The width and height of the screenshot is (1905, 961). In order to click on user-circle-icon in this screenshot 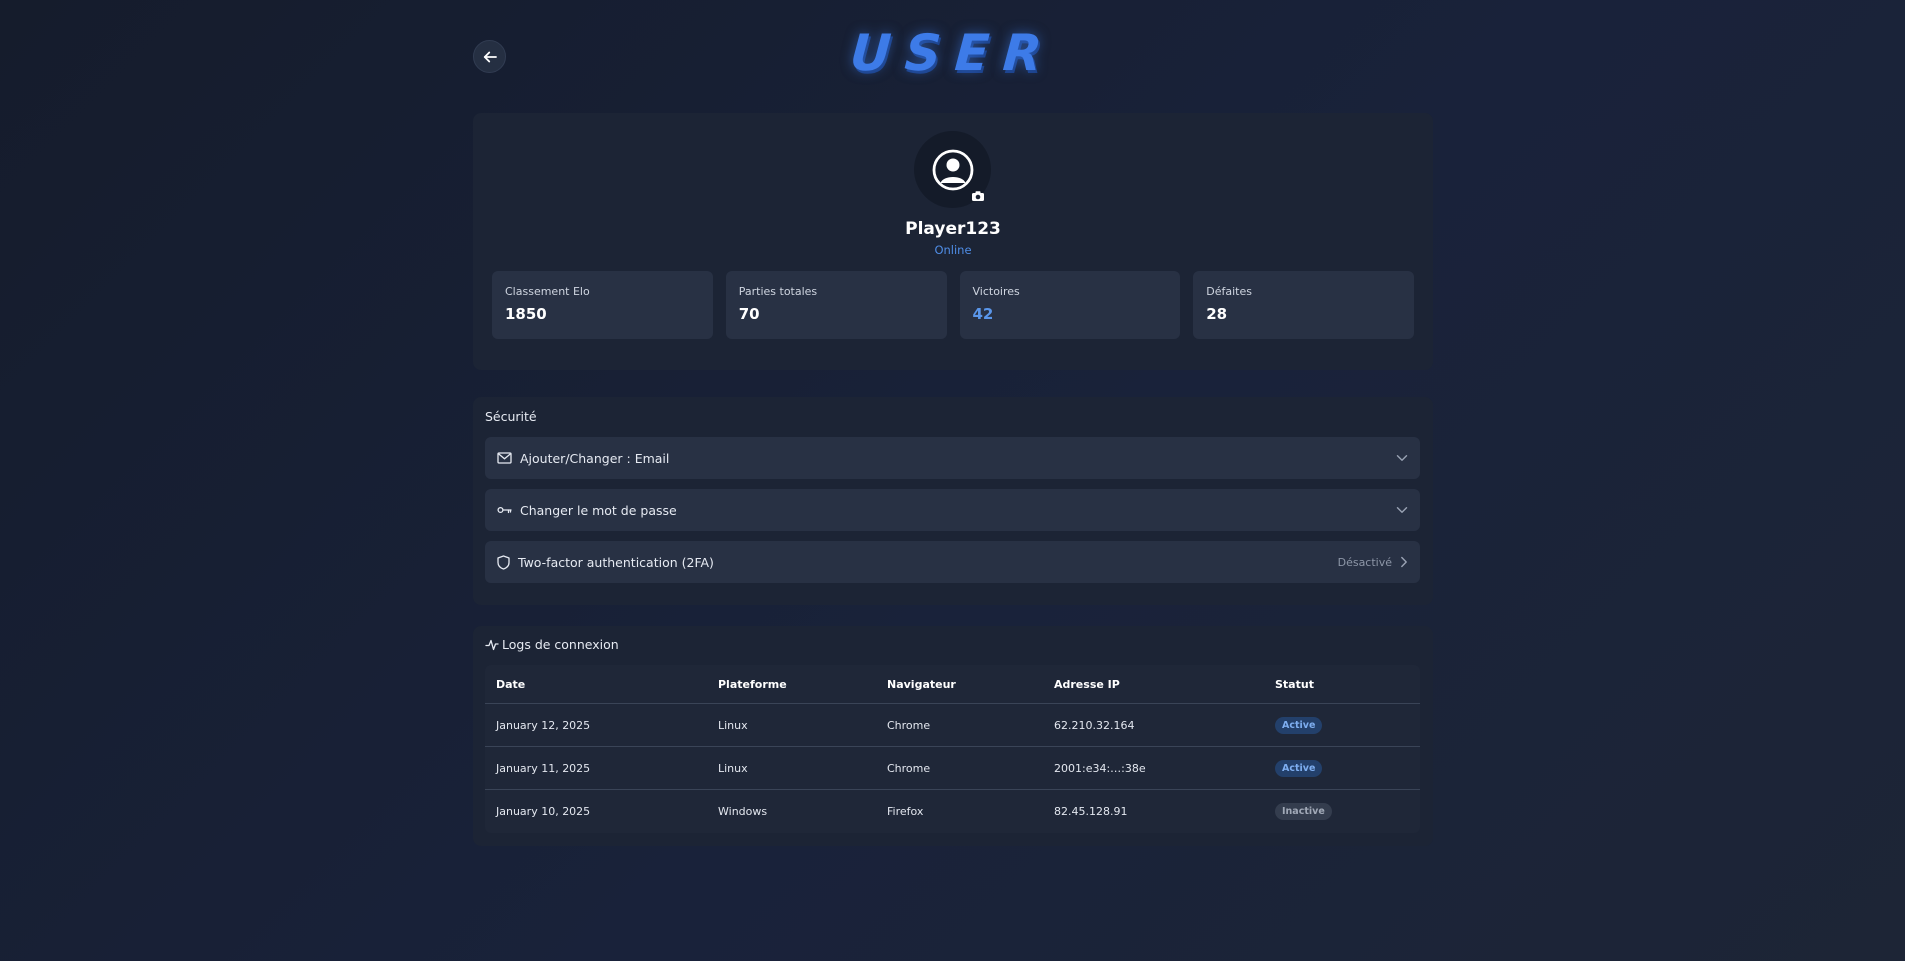, I will do `click(952, 169)`.